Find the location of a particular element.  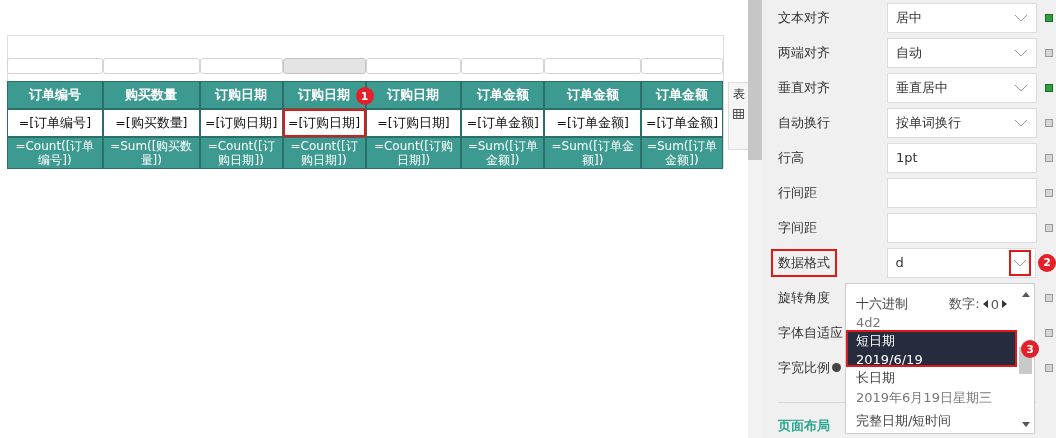

number-badge: 3 is located at coordinates (1030, 349).